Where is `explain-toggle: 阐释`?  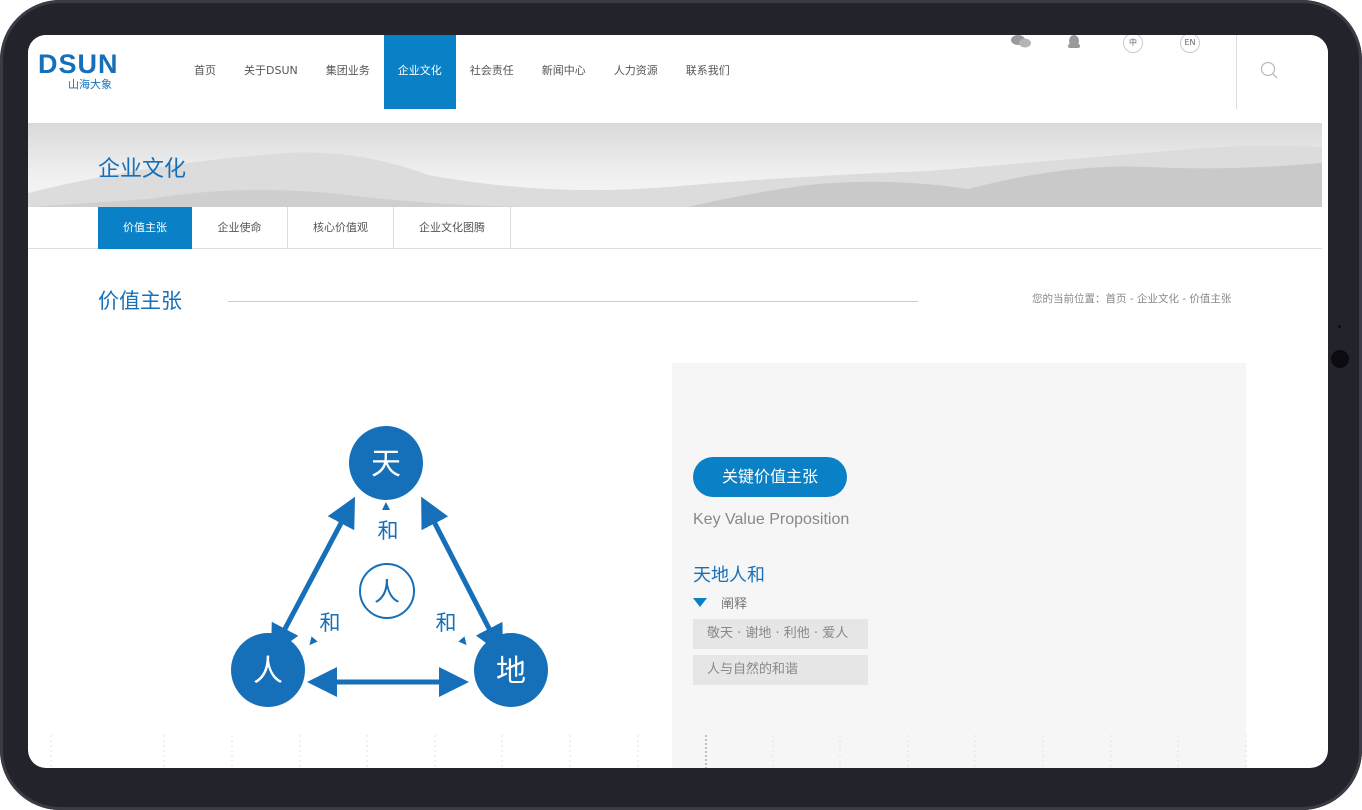 explain-toggle: 阐释 is located at coordinates (720, 602).